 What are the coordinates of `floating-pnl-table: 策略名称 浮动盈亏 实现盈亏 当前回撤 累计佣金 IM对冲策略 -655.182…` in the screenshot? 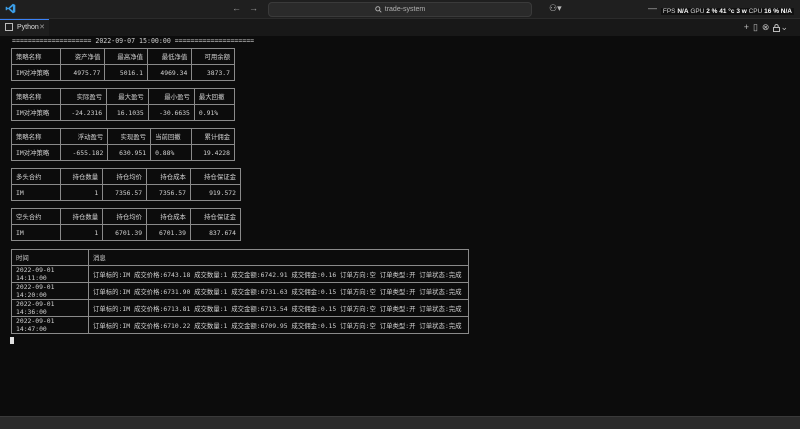 It's located at (123, 144).